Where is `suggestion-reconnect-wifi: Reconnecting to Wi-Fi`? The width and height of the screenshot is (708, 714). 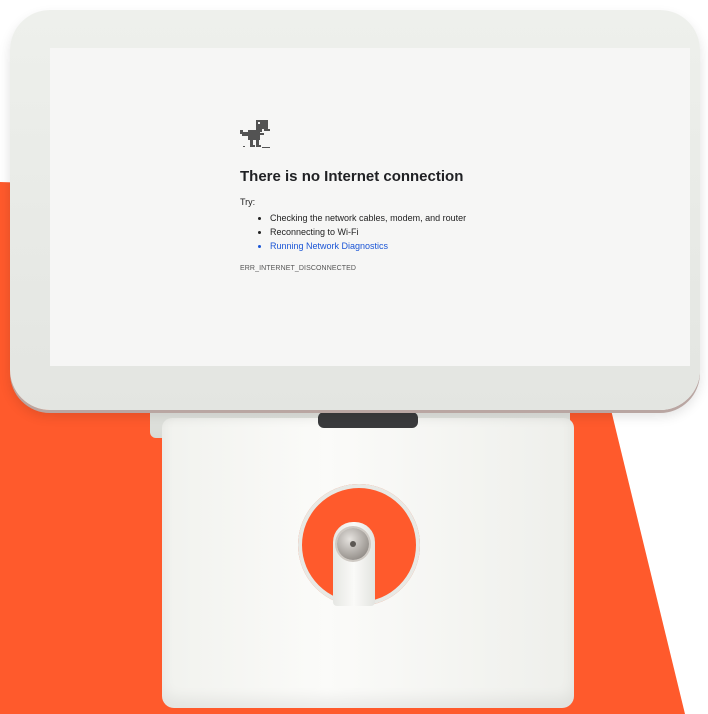 suggestion-reconnect-wifi: Reconnecting to Wi-Fi is located at coordinates (405, 232).